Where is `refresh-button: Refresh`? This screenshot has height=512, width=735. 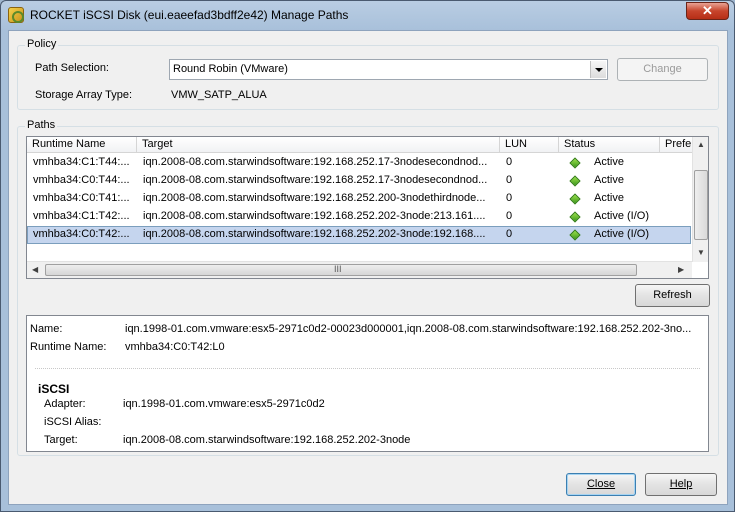 refresh-button: Refresh is located at coordinates (672, 295).